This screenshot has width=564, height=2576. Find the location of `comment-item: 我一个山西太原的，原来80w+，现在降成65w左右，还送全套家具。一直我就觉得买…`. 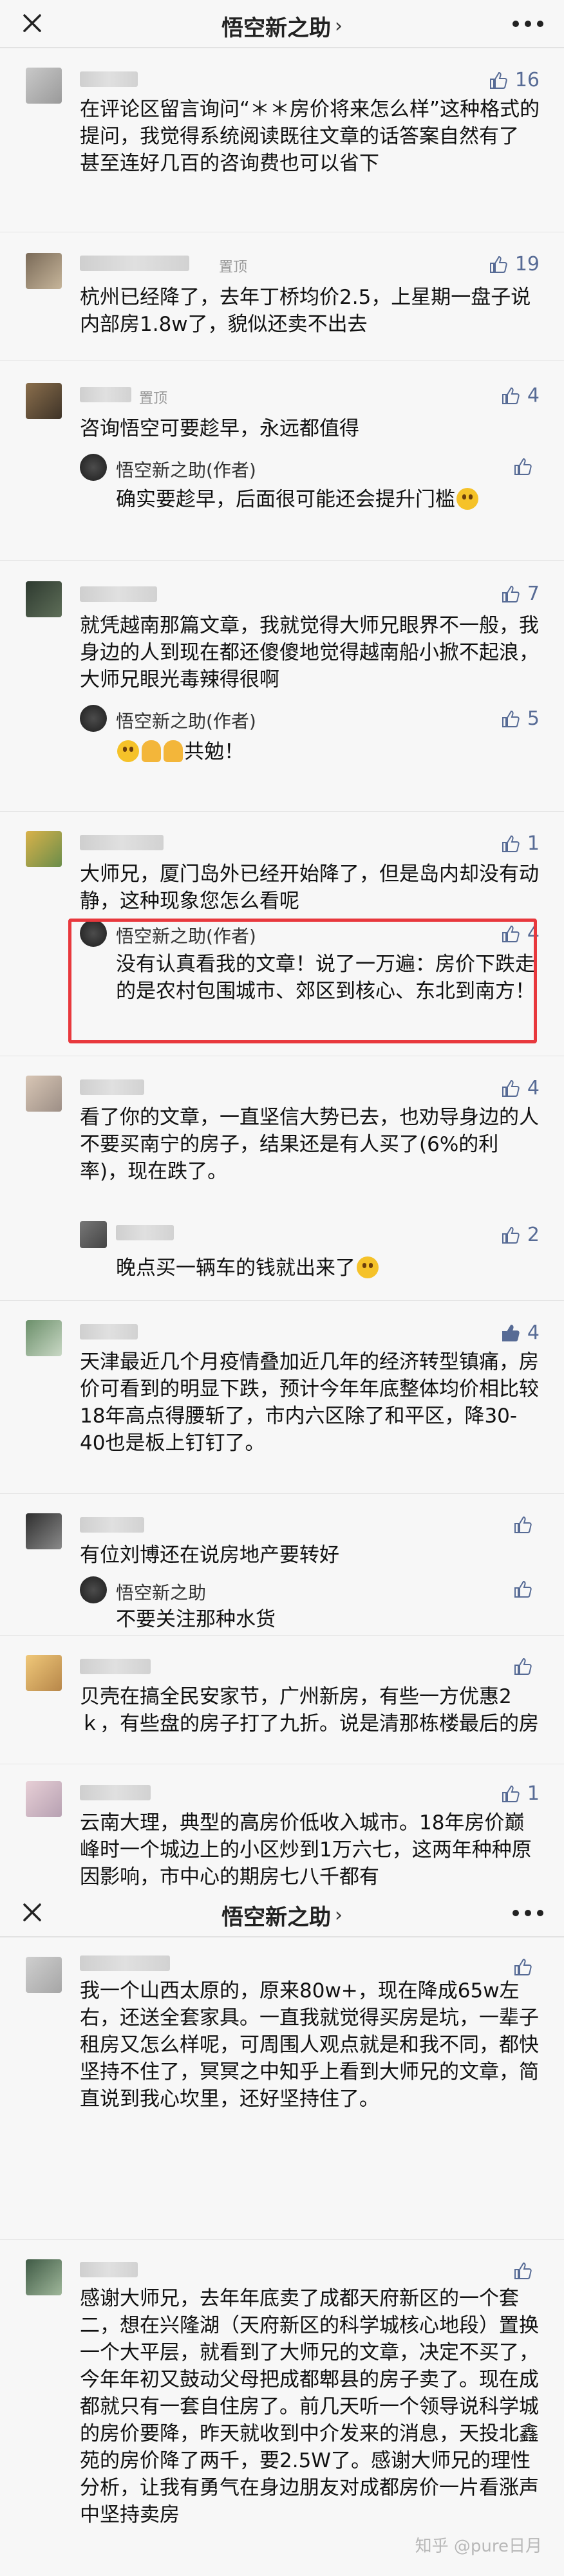

comment-item: 我一个山西太原的，原来80w+，现在降成65w左右，还送全套家具。一直我就觉得买… is located at coordinates (282, 2088).